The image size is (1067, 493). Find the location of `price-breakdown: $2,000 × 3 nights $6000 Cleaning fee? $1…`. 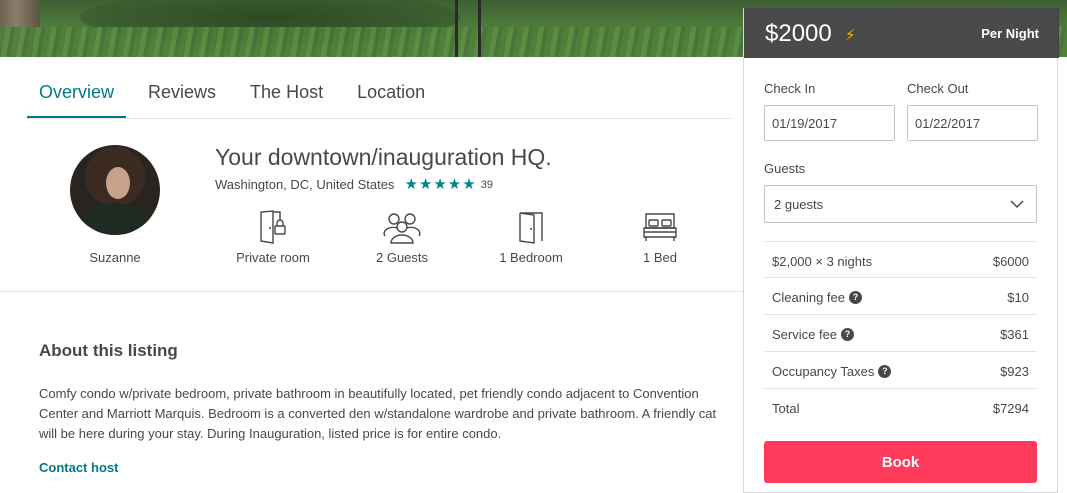

price-breakdown: $2,000 × 3 nights $6000 Cleaning fee? $1… is located at coordinates (900, 333).